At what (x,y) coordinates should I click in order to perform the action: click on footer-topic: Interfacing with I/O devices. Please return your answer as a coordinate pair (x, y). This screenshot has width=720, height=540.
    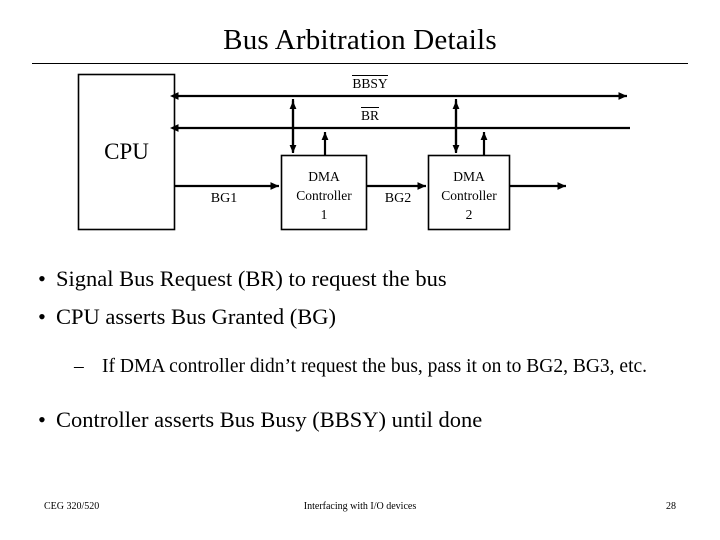
    Looking at the image, I should click on (360, 506).